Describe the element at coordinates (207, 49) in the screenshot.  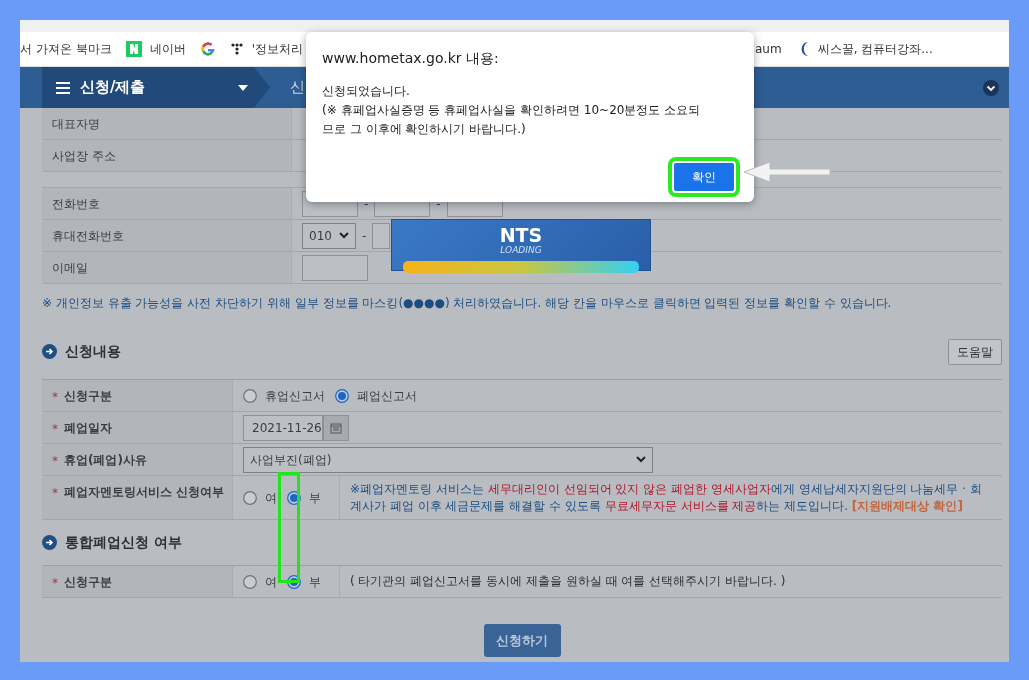
I see `g-logo-icon` at that location.